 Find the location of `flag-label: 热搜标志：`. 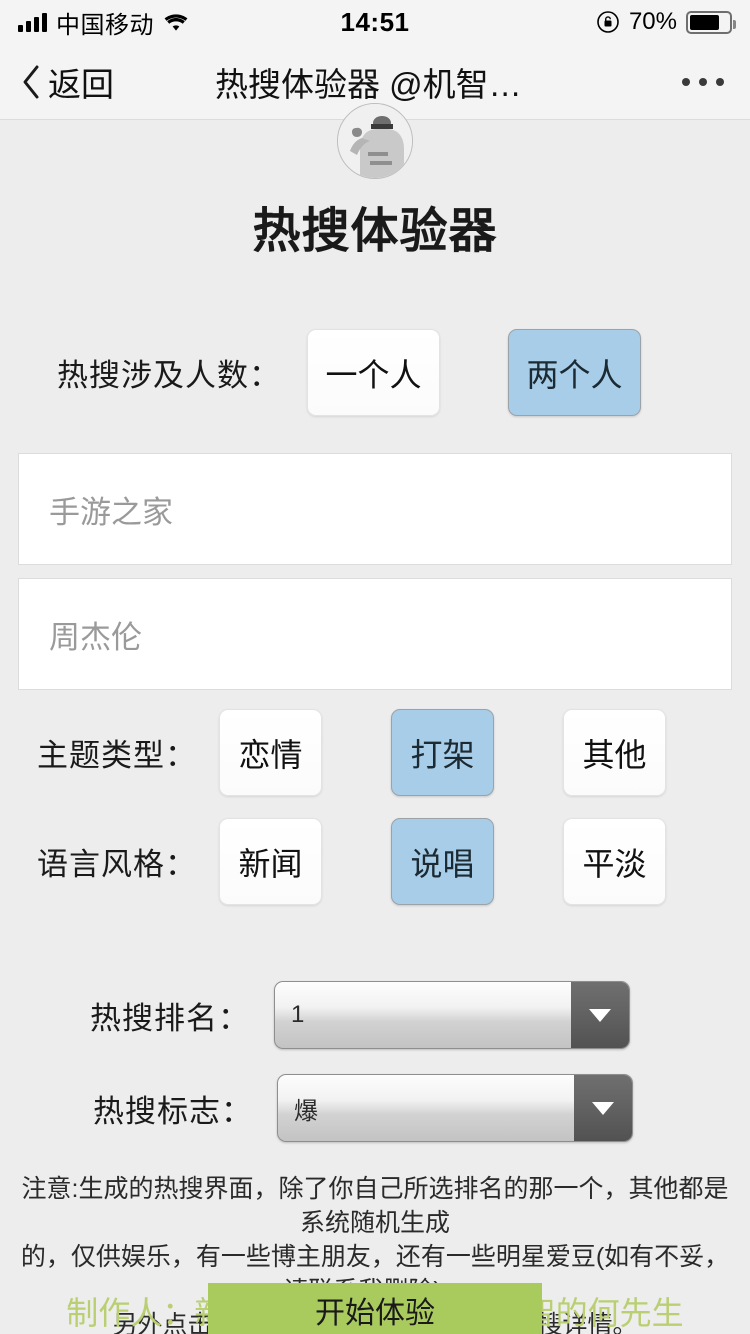

flag-label: 热搜标志： is located at coordinates (173, 1111).